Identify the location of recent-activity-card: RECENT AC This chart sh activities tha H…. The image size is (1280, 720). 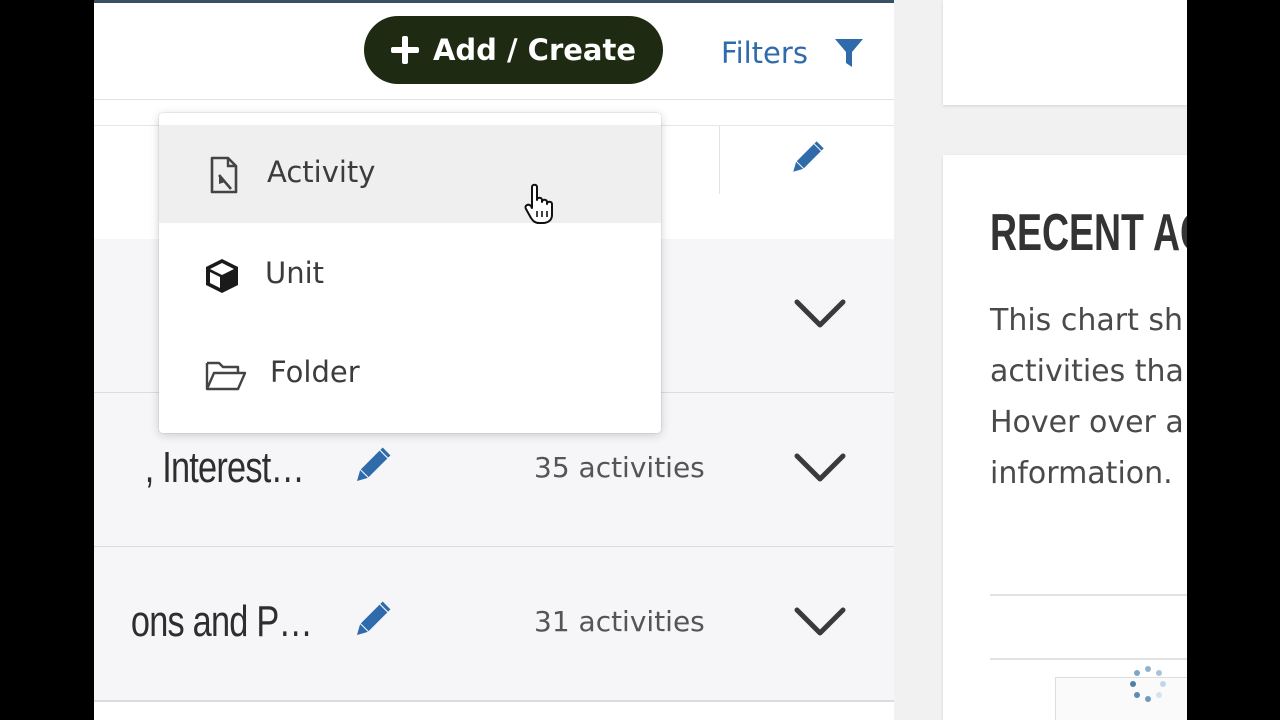
(1065, 437).